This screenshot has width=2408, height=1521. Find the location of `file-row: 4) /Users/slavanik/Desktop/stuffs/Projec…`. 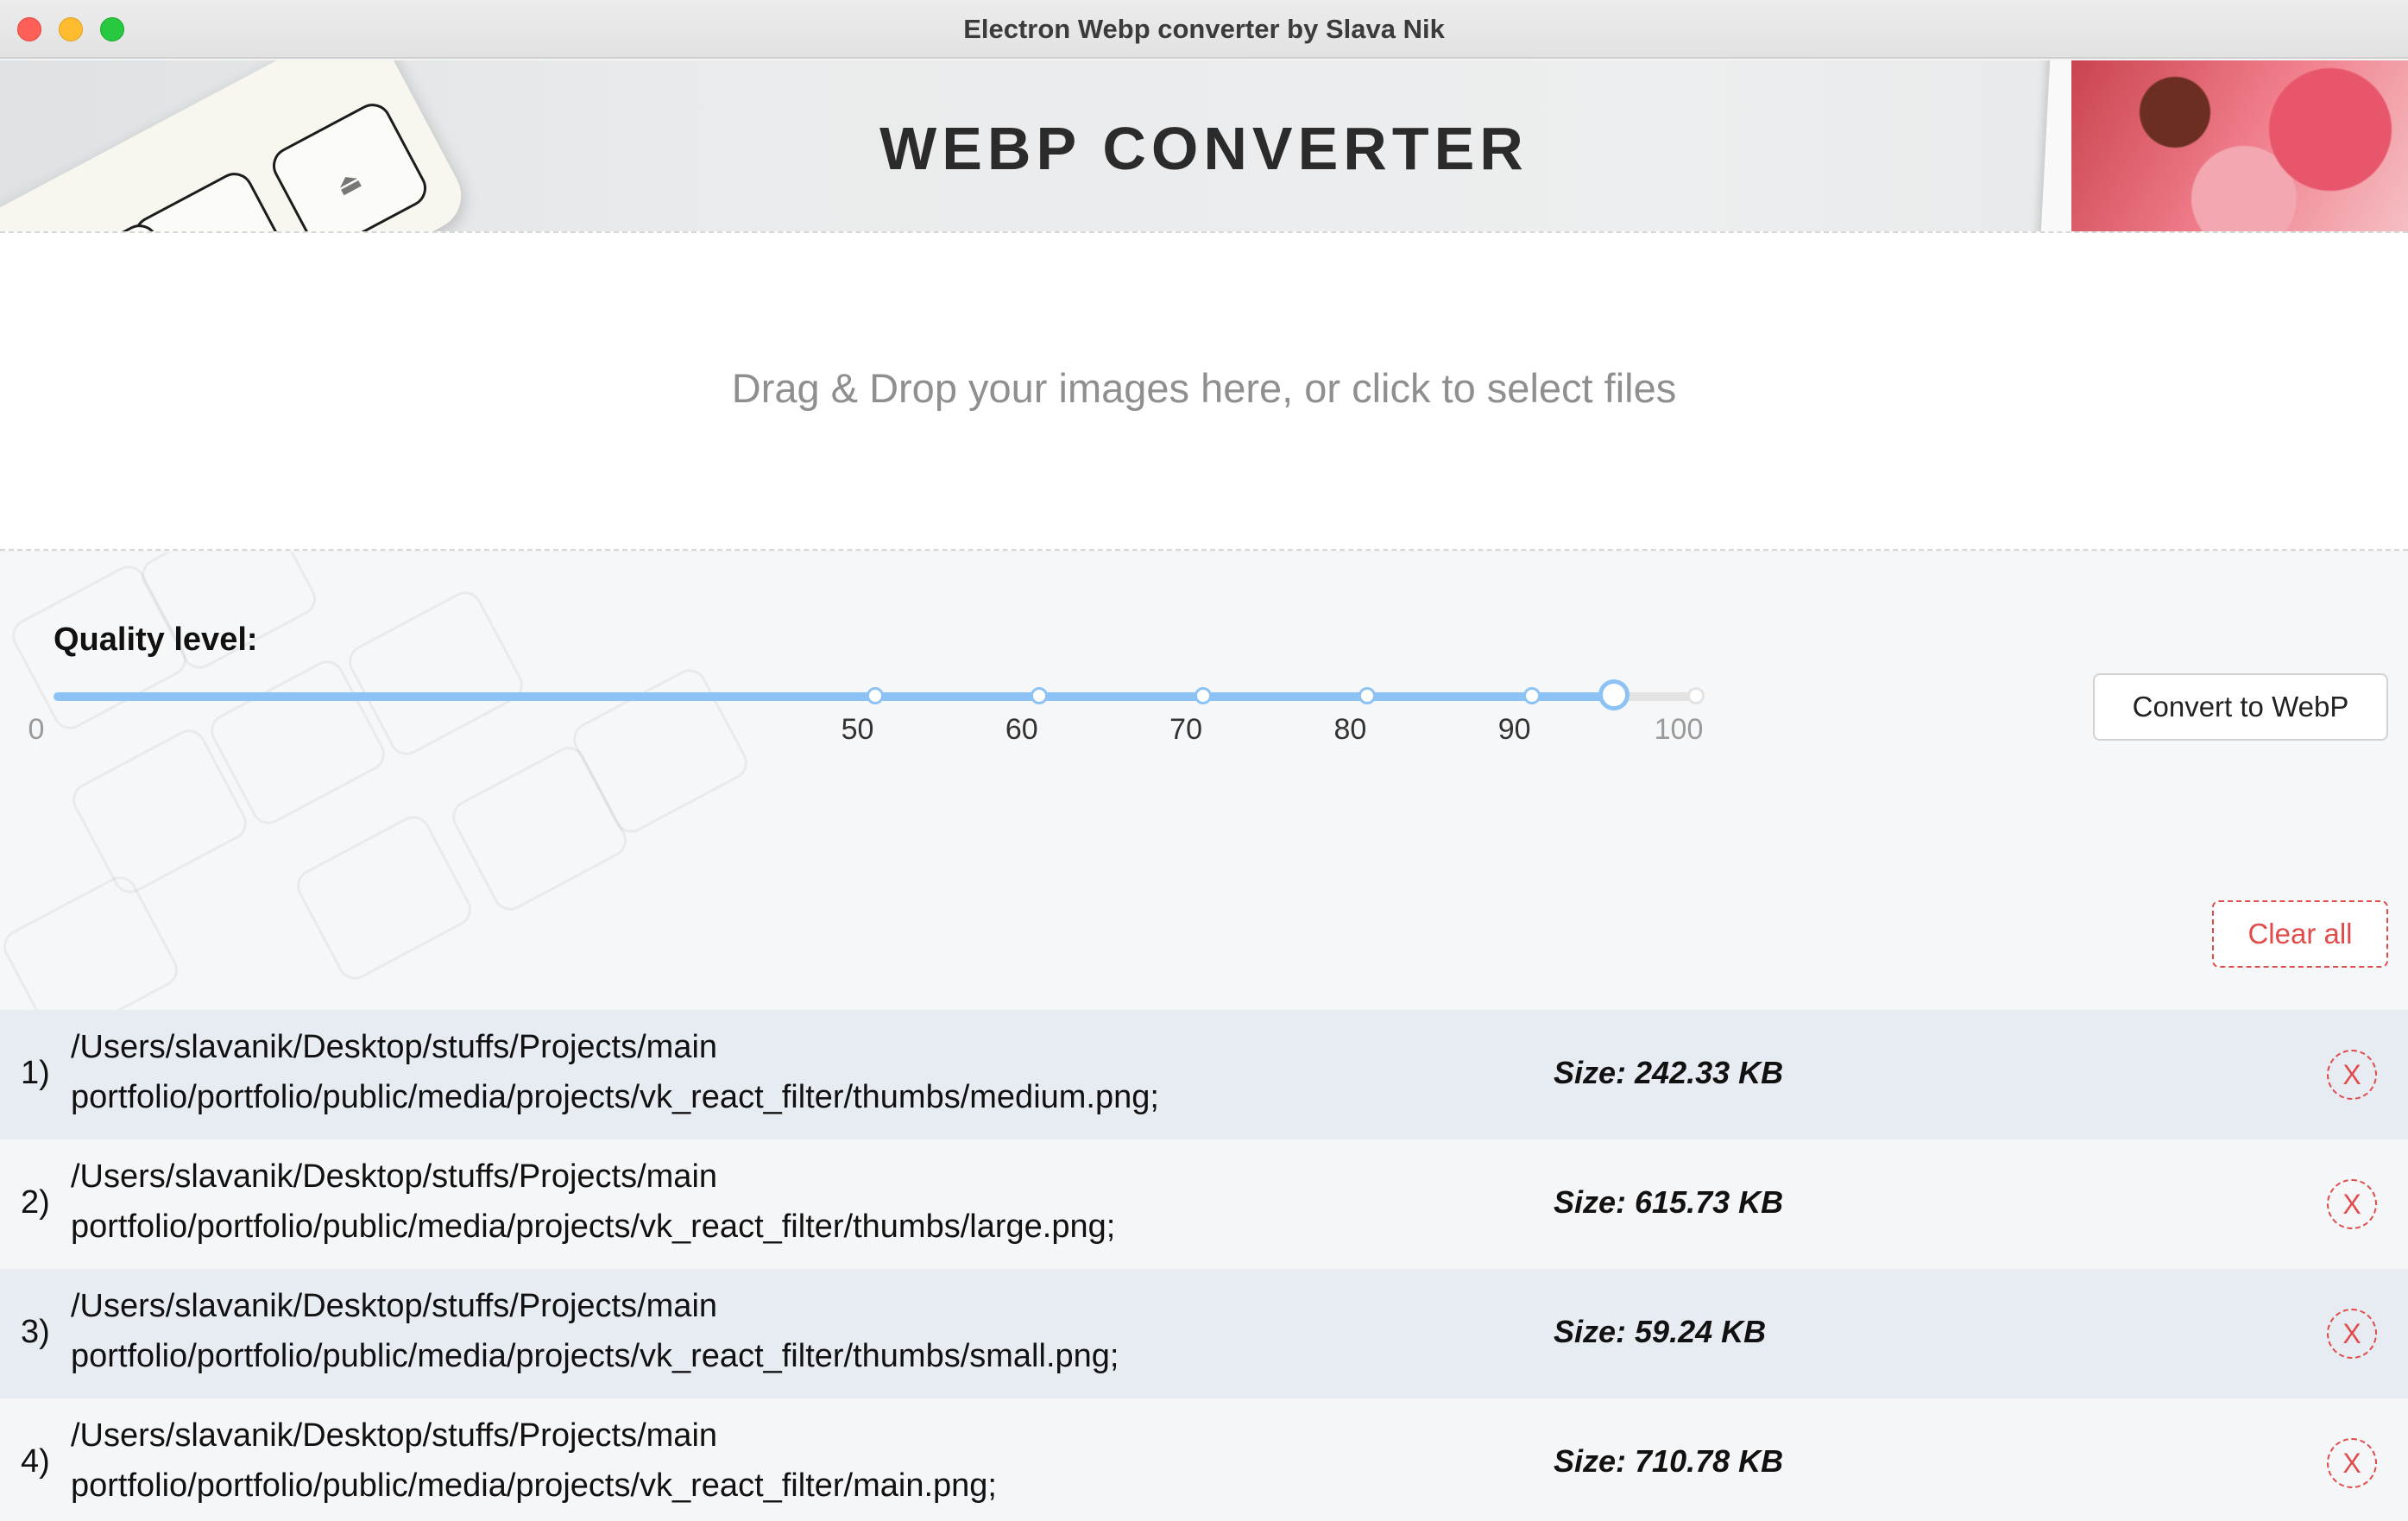

file-row: 4) /Users/slavanik/Desktop/stuffs/Projec… is located at coordinates (1204, 1459).